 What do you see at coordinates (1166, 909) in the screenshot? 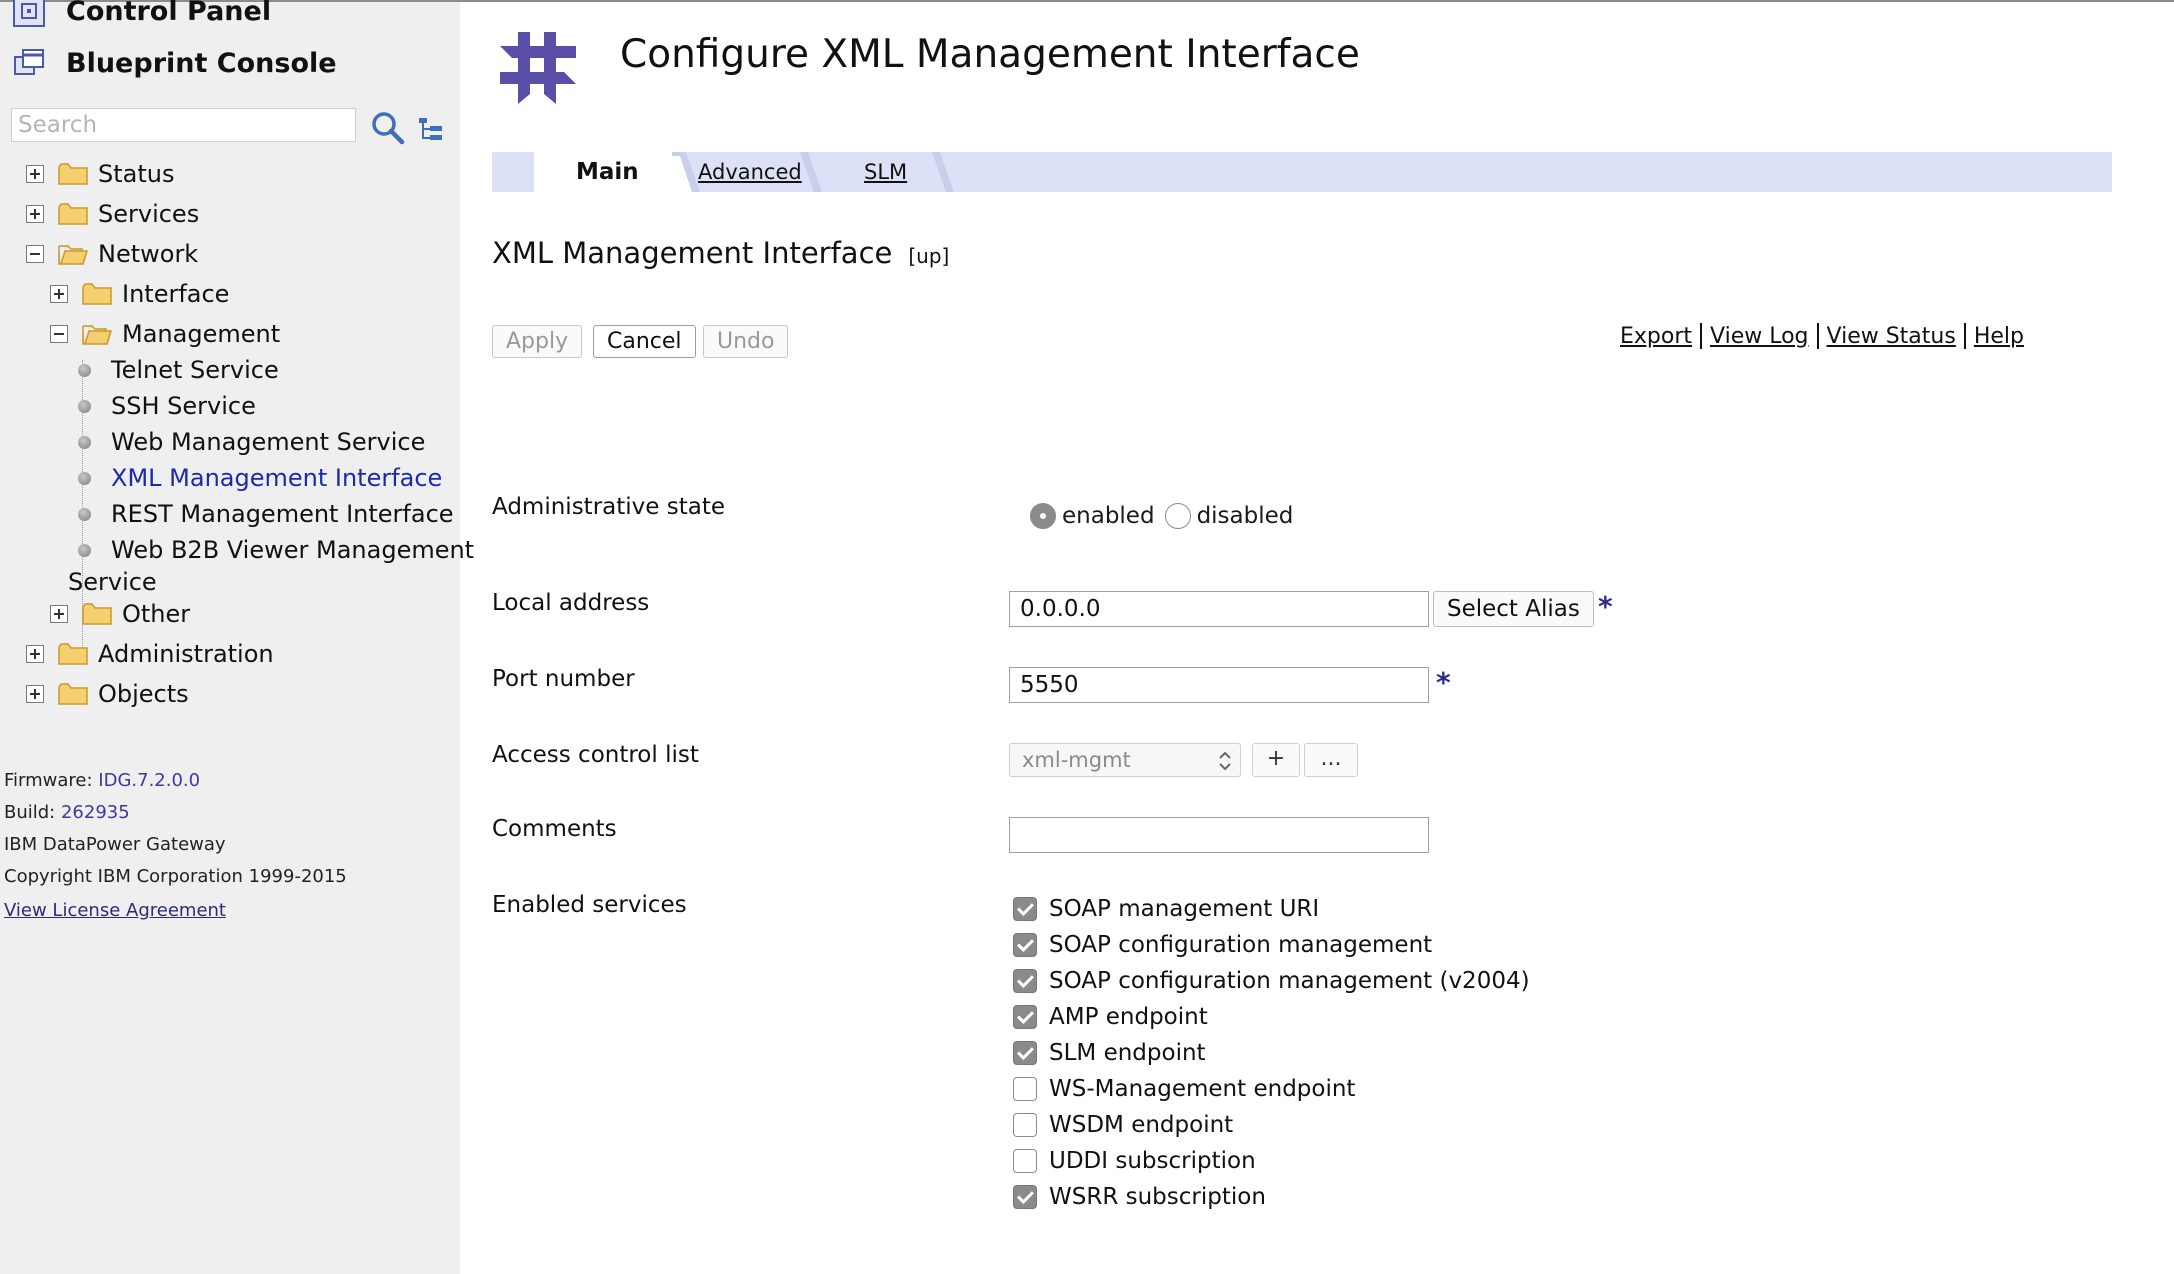
I see `service-checkbox-row: SOAP management URI` at bounding box center [1166, 909].